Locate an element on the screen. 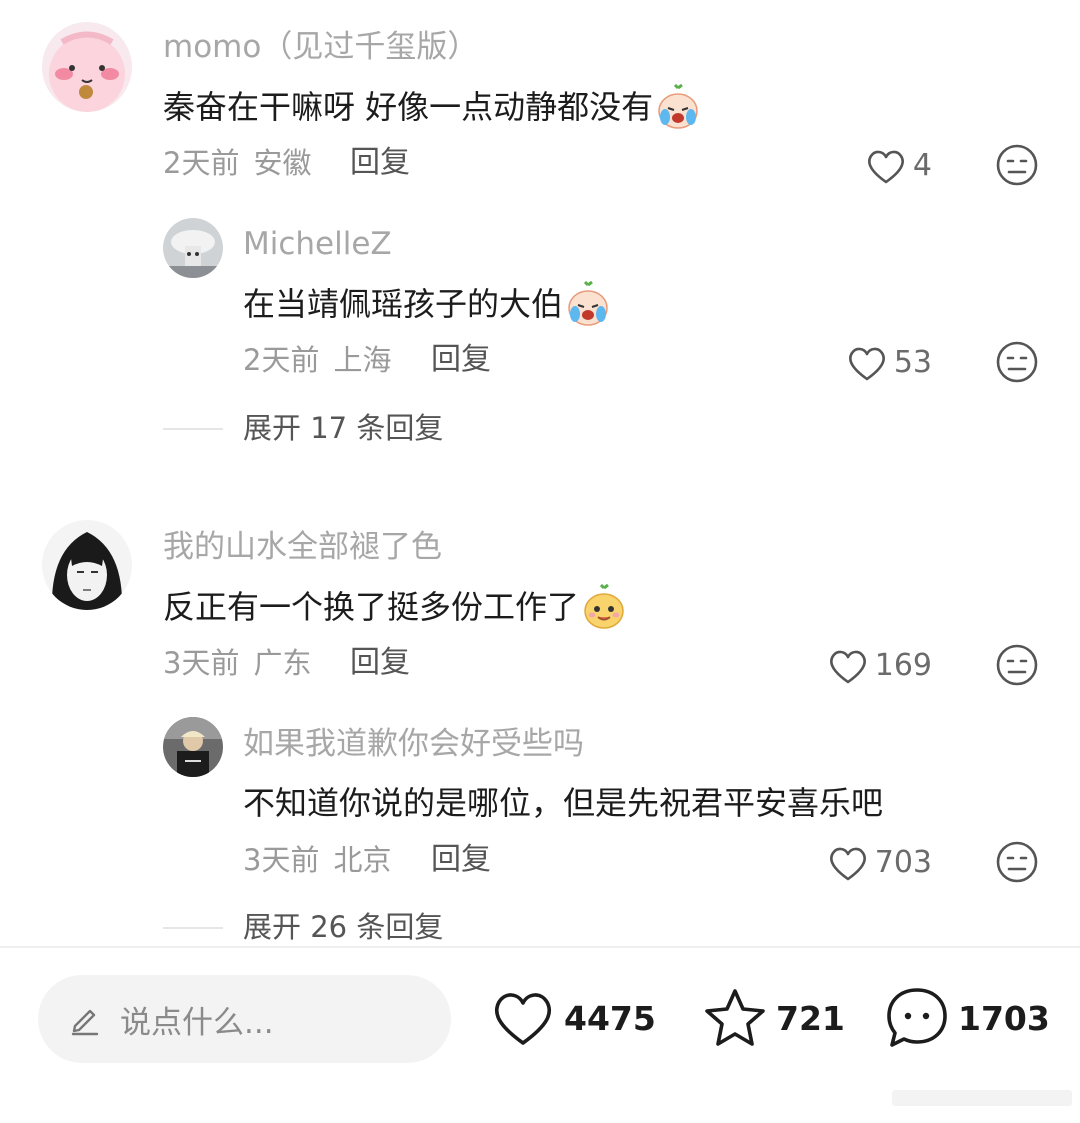 This screenshot has height=1123, width=1080. favorite-button: 721 is located at coordinates (773, 1018).